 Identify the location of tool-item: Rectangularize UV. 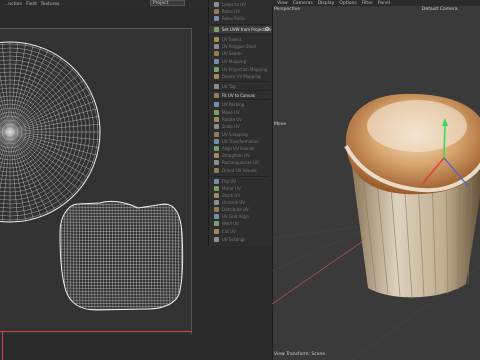
(240, 162).